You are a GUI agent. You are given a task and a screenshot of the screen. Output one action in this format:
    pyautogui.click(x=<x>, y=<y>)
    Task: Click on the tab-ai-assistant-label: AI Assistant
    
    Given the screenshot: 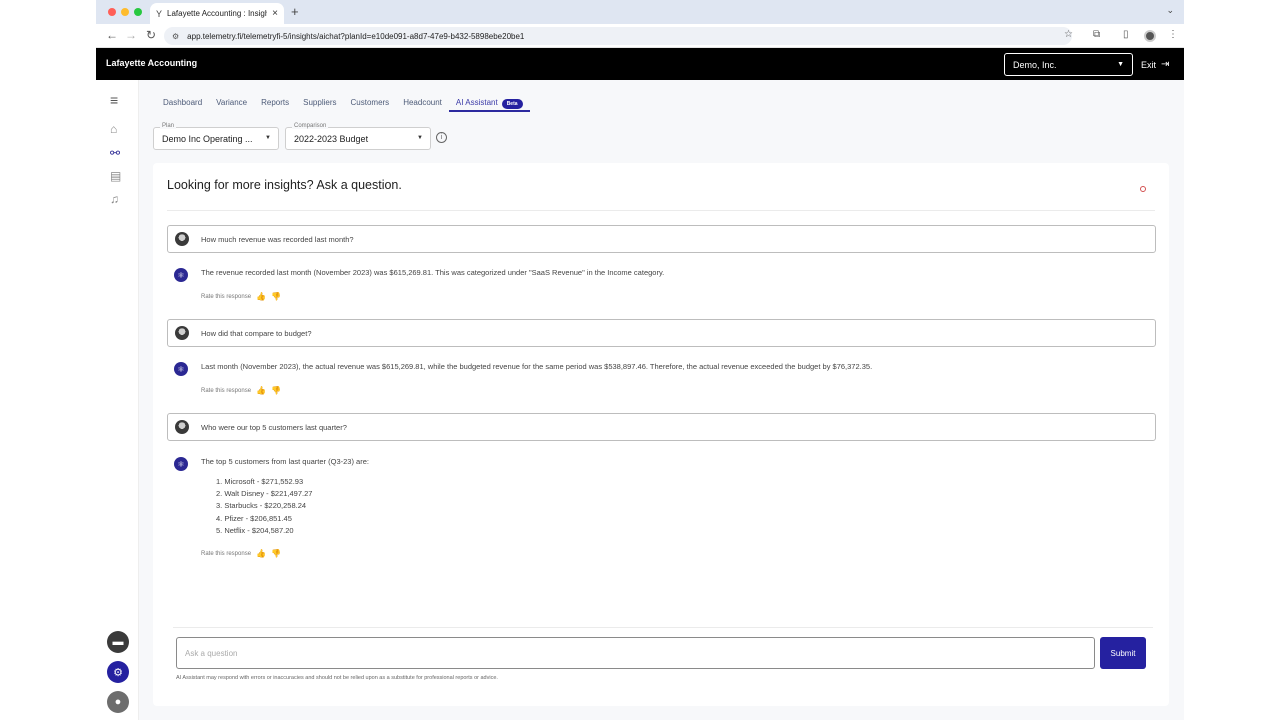 What is the action you would take?
    pyautogui.click(x=476, y=102)
    